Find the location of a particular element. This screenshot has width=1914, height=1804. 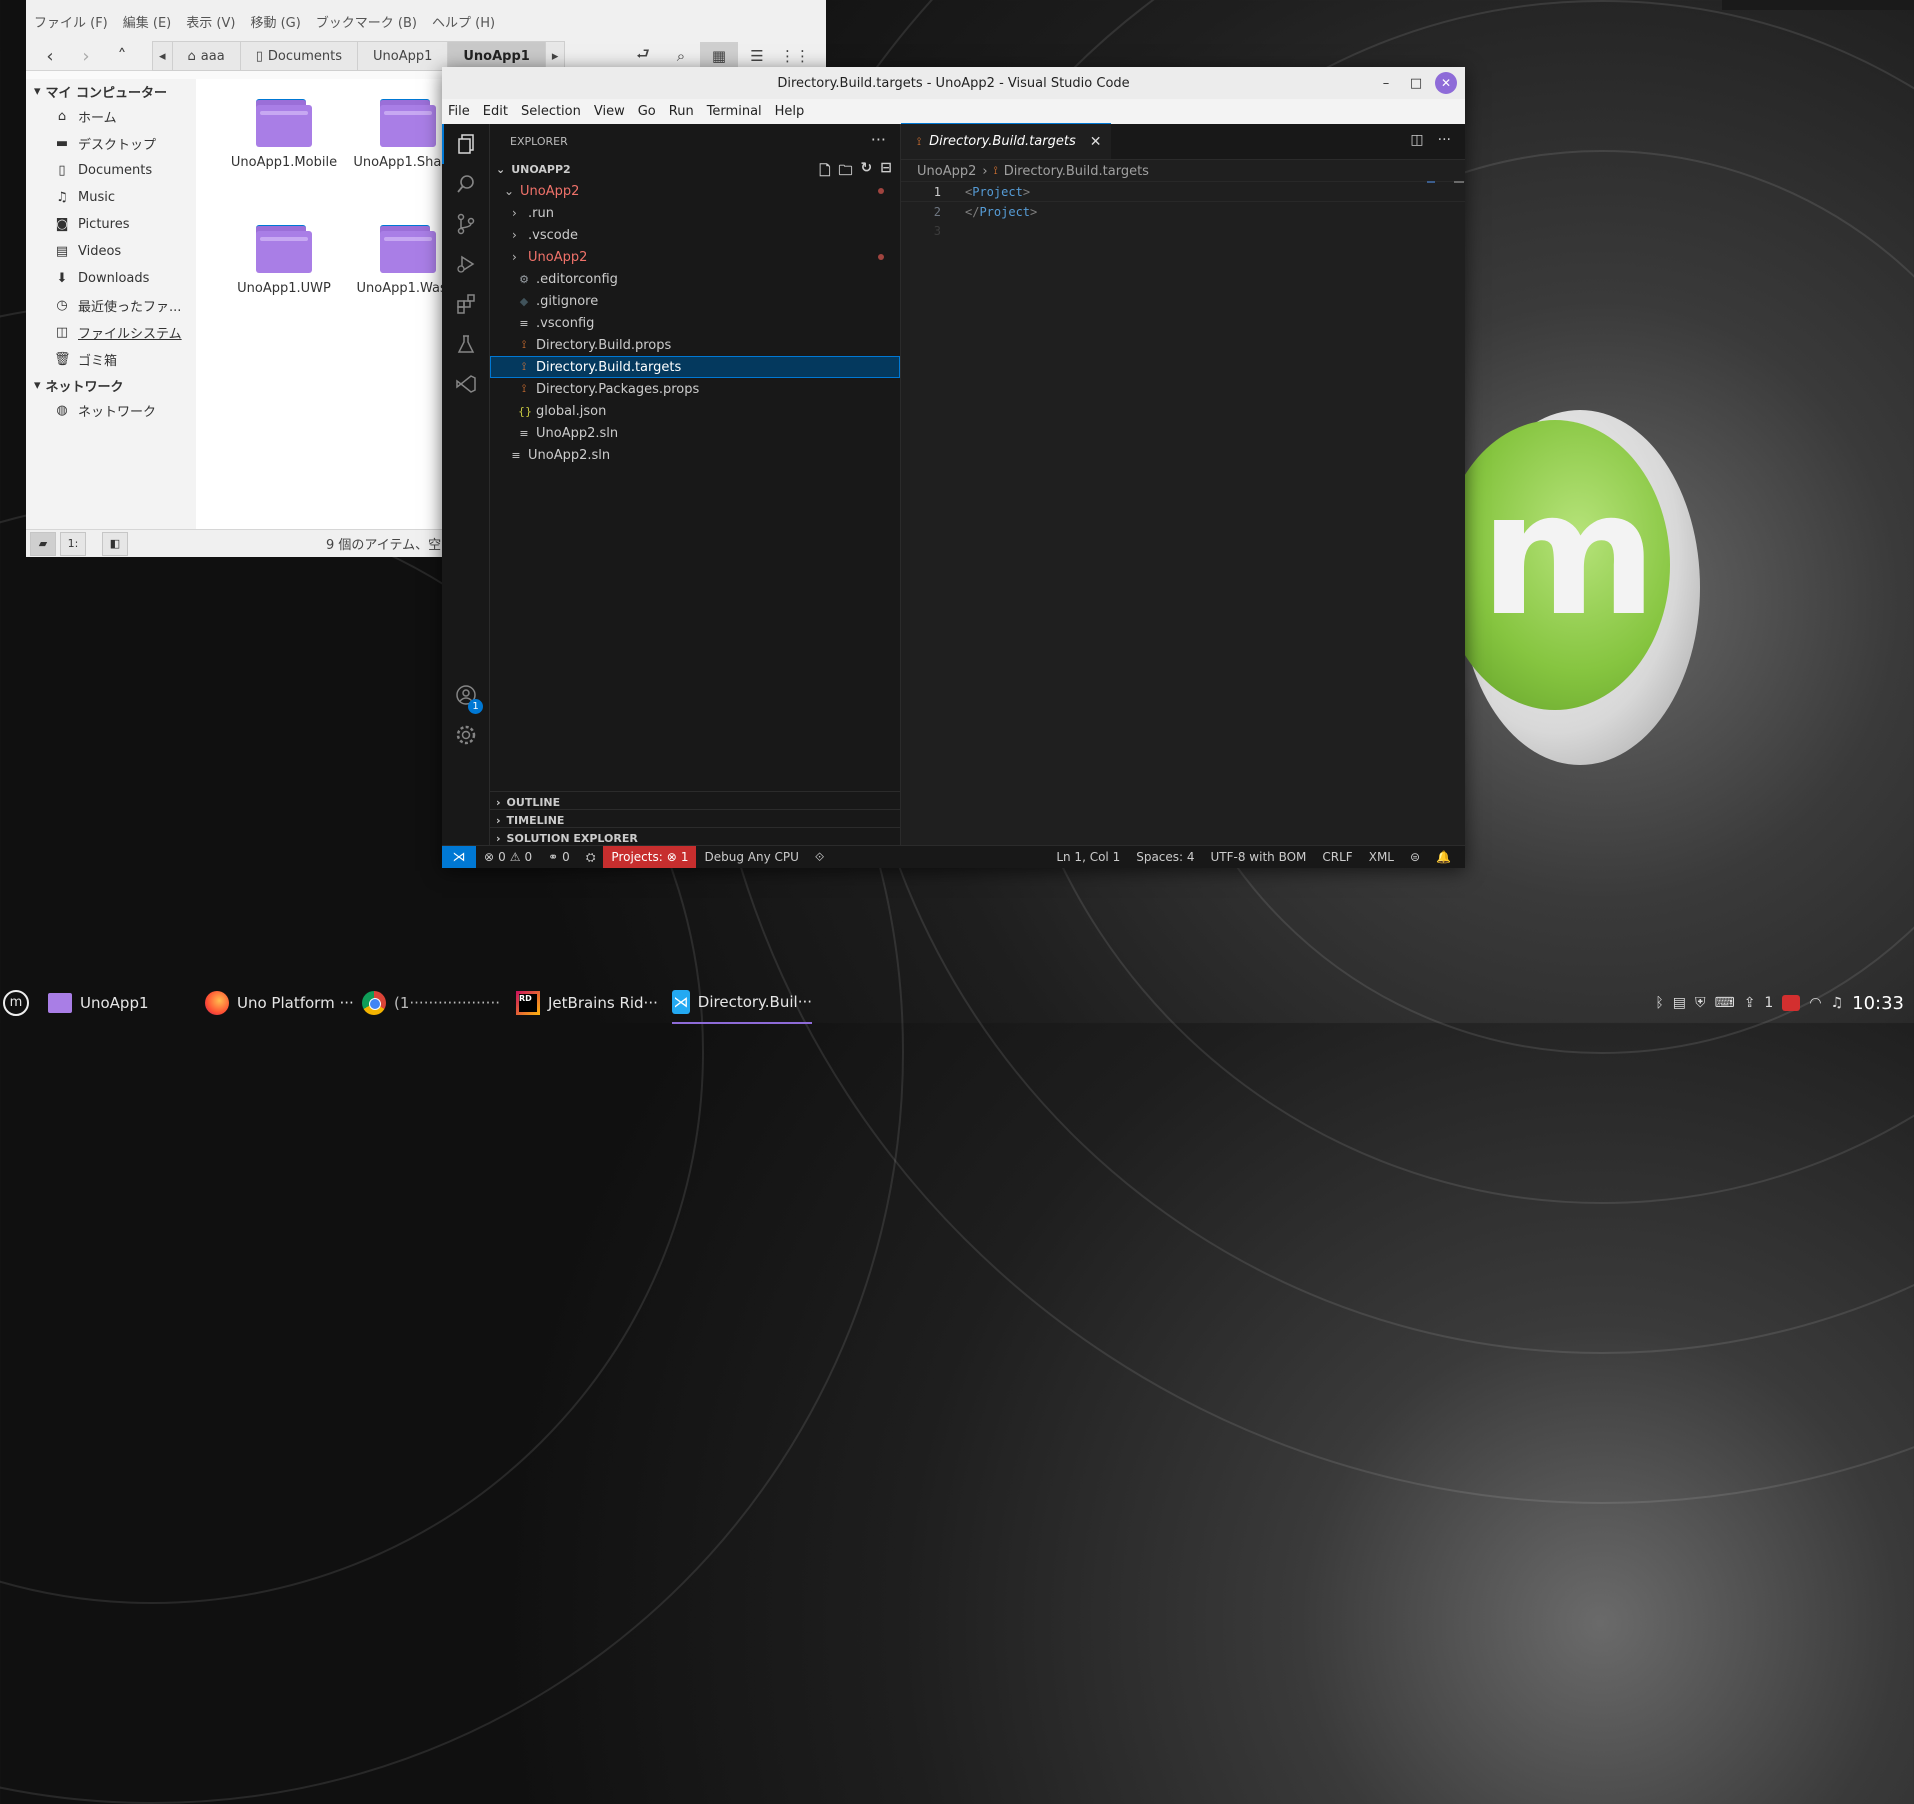

minimap-slider is located at coordinates (1431, 182).